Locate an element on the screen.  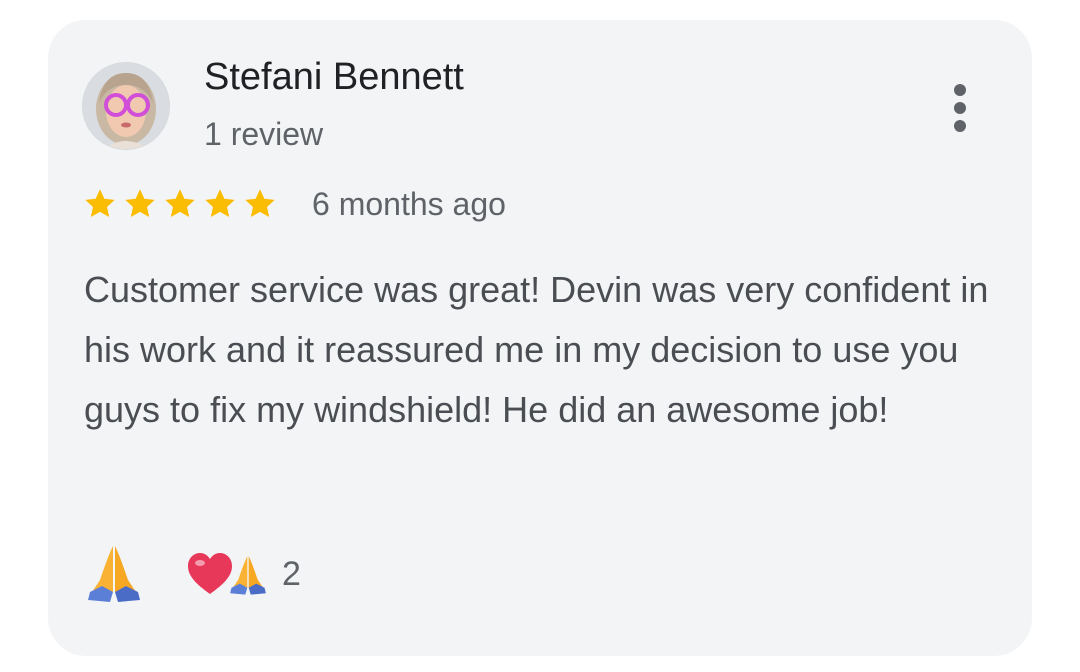
reviewer-name: Stefani Bennett is located at coordinates (334, 77).